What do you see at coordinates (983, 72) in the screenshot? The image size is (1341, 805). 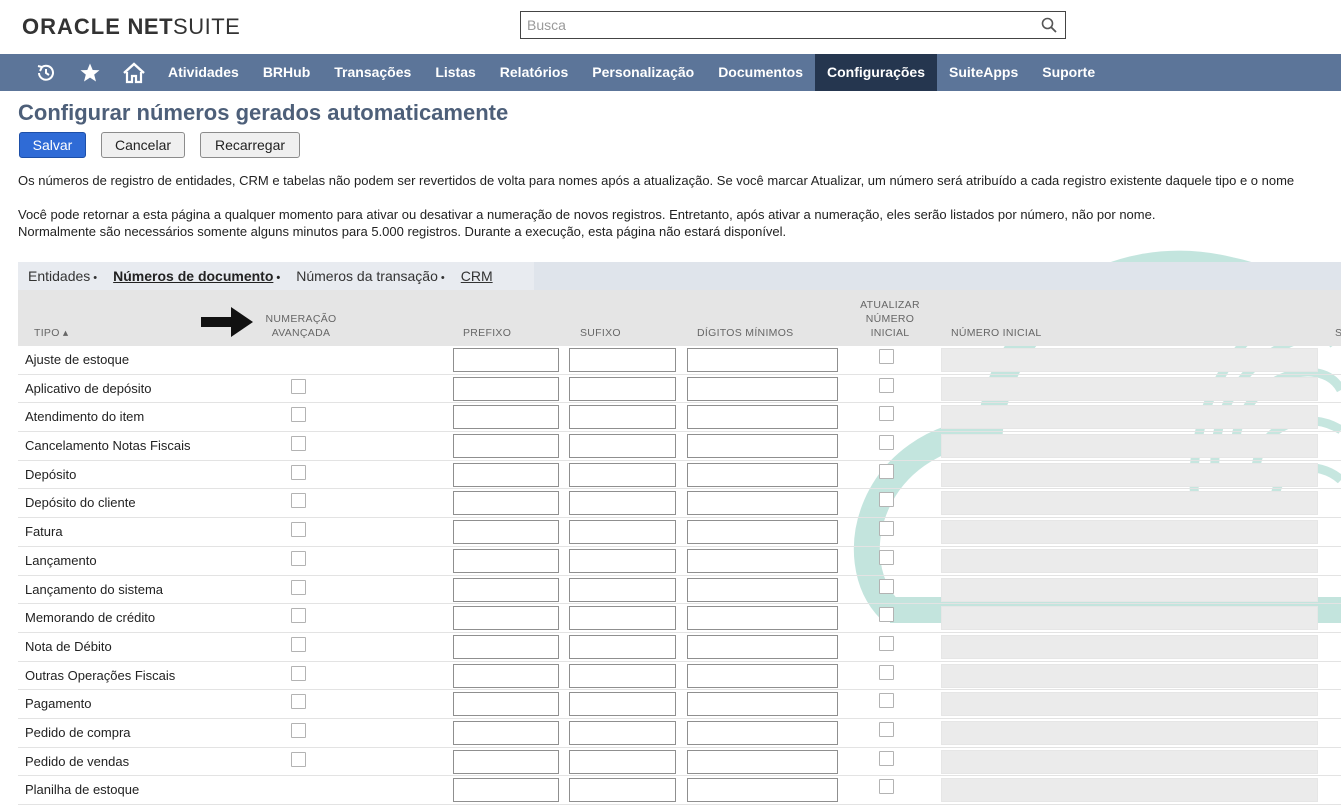 I see `nav-suiteapps: SuiteApps` at bounding box center [983, 72].